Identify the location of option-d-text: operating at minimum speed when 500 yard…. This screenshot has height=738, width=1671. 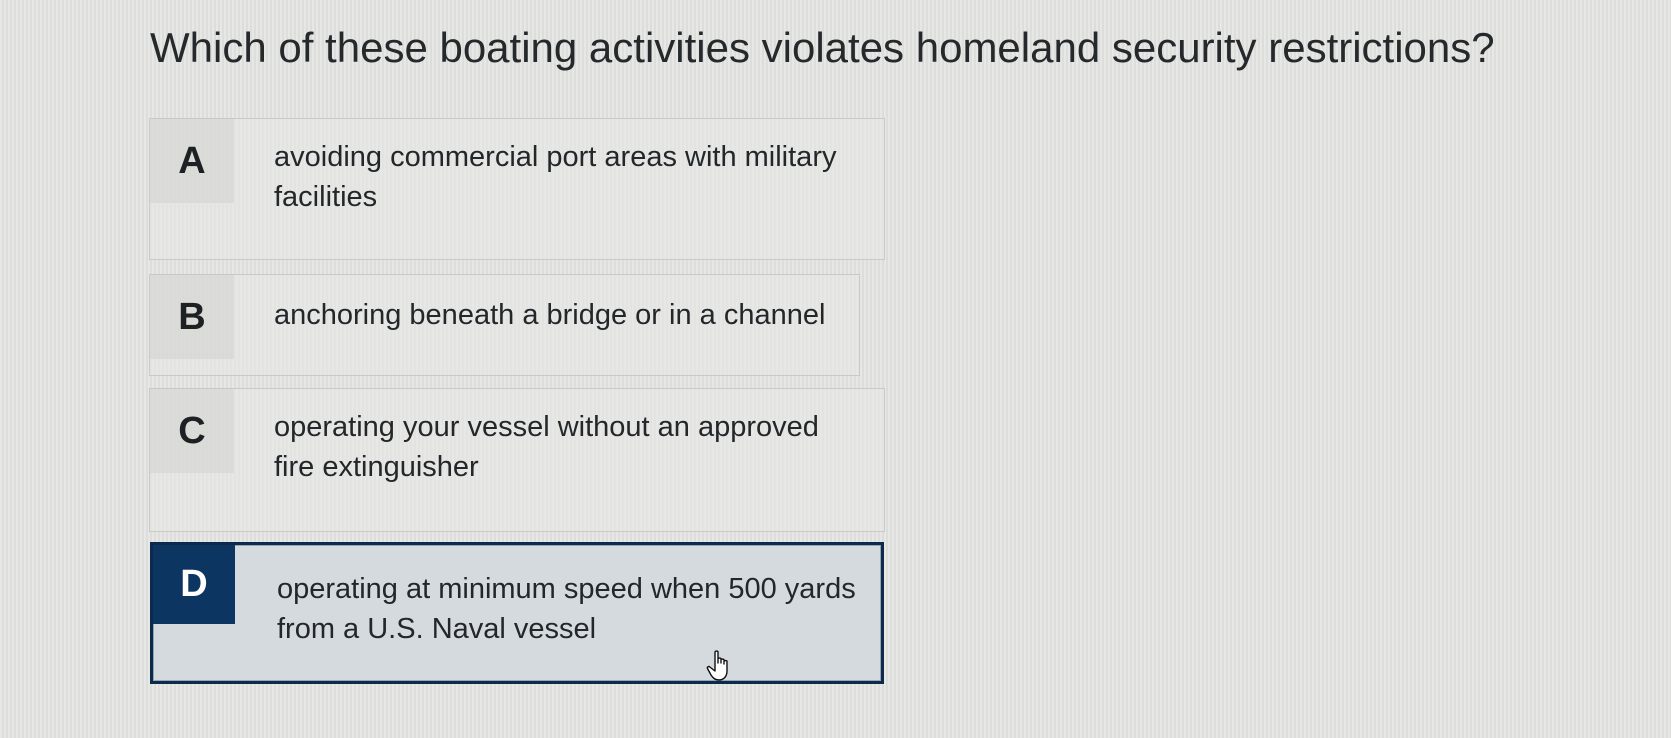
(566, 609).